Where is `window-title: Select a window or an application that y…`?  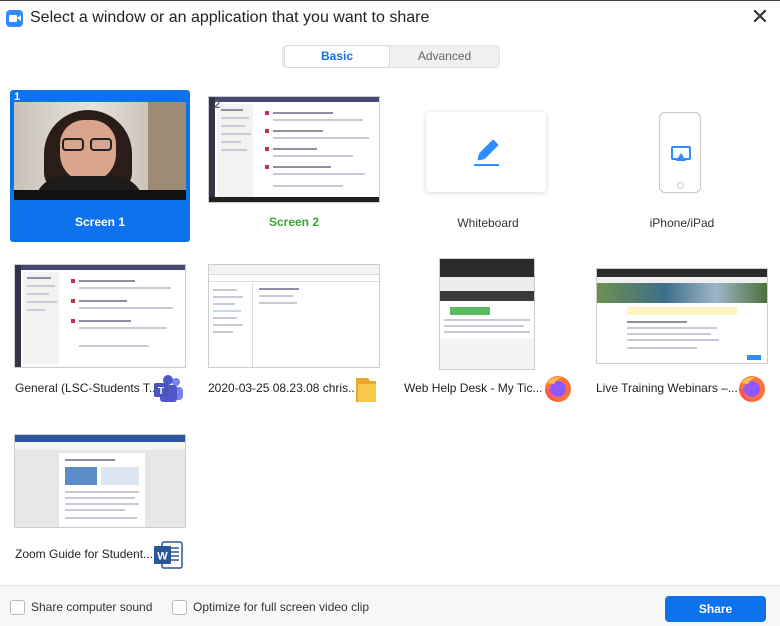 window-title: Select a window or an application that y… is located at coordinates (230, 17).